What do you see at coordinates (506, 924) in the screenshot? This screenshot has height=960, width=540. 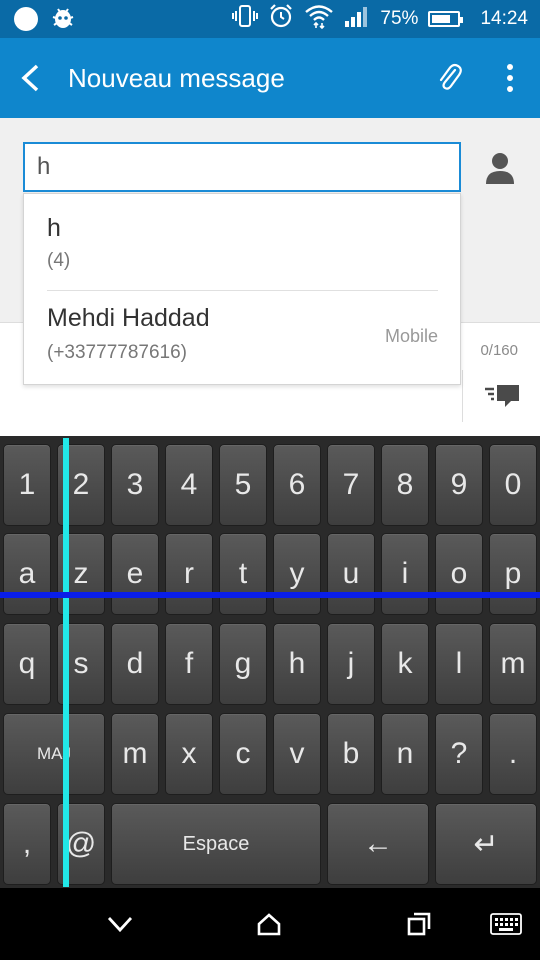 I see `keyboard-icon` at bounding box center [506, 924].